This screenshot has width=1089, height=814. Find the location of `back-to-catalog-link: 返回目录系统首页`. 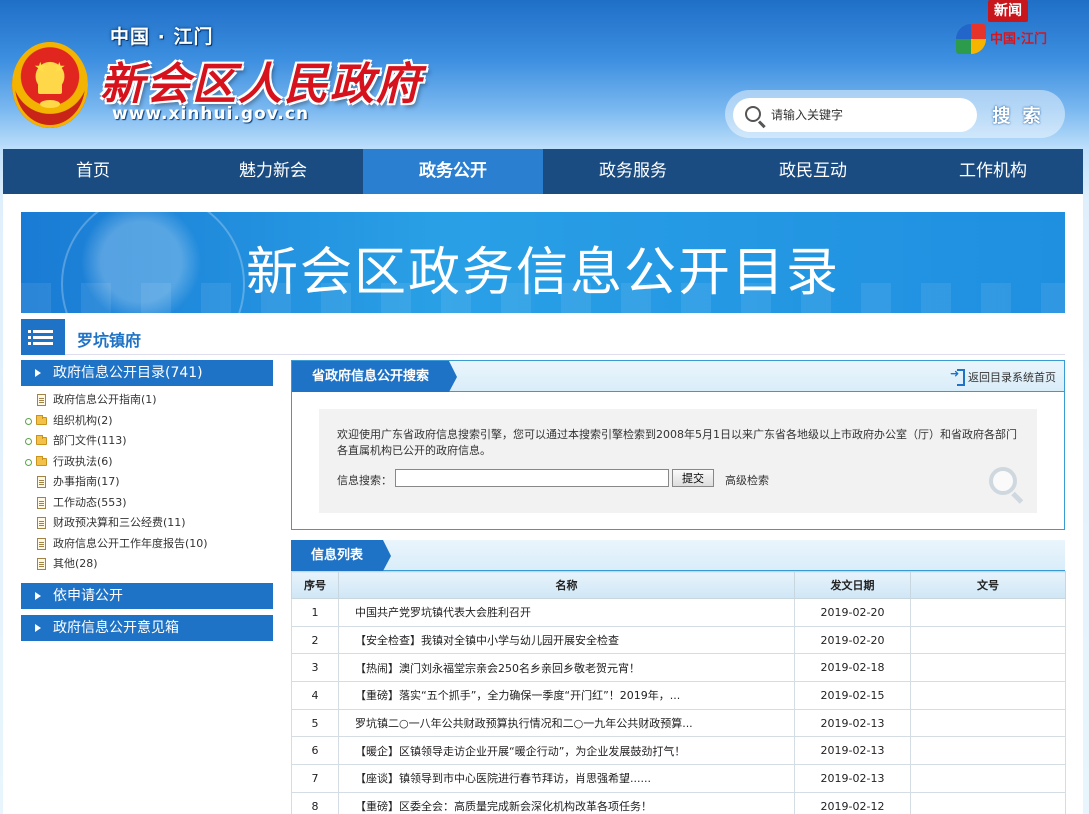

back-to-catalog-link: 返回目录系统首页 is located at coordinates (1003, 376).